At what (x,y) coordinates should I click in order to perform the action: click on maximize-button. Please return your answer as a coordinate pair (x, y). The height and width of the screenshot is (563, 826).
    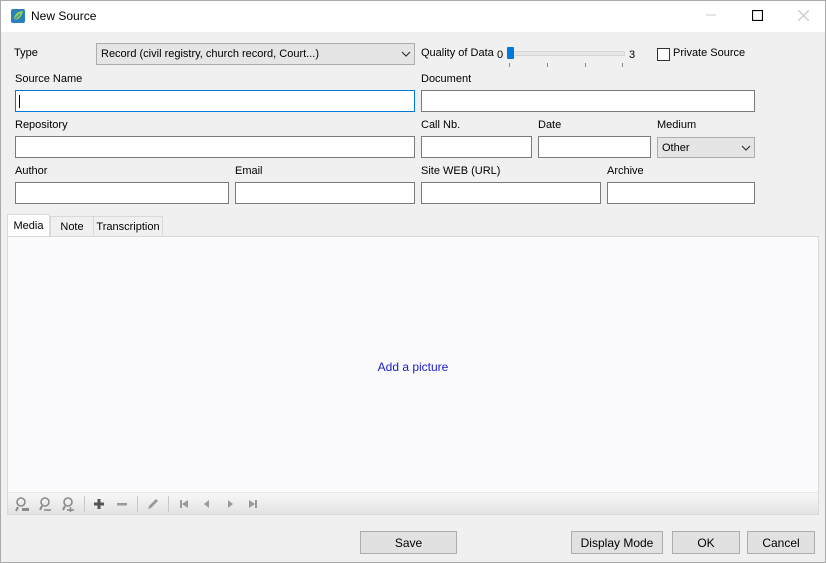
    Looking at the image, I should click on (757, 16).